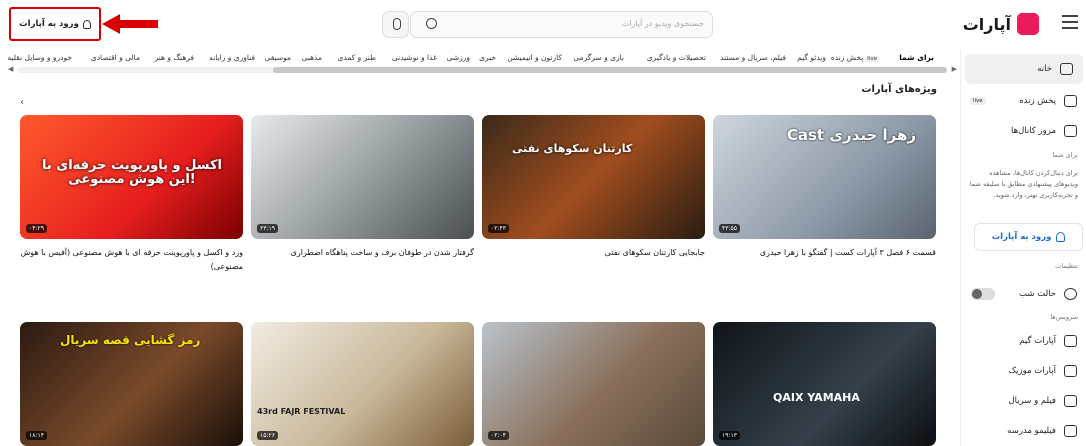  Describe the element at coordinates (1032, 401) in the screenshot. I see `sidebar-item-label: فیلم و سریال` at that location.